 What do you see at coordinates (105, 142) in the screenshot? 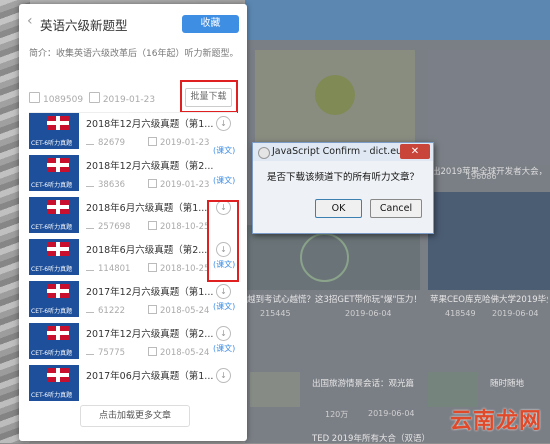
I see `item-plays: 82679` at bounding box center [105, 142].